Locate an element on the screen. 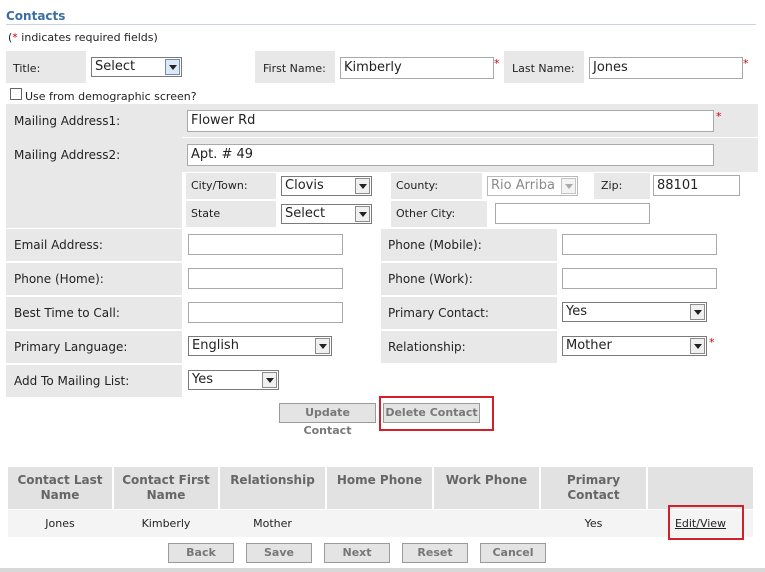  column-header is located at coordinates (700, 488).